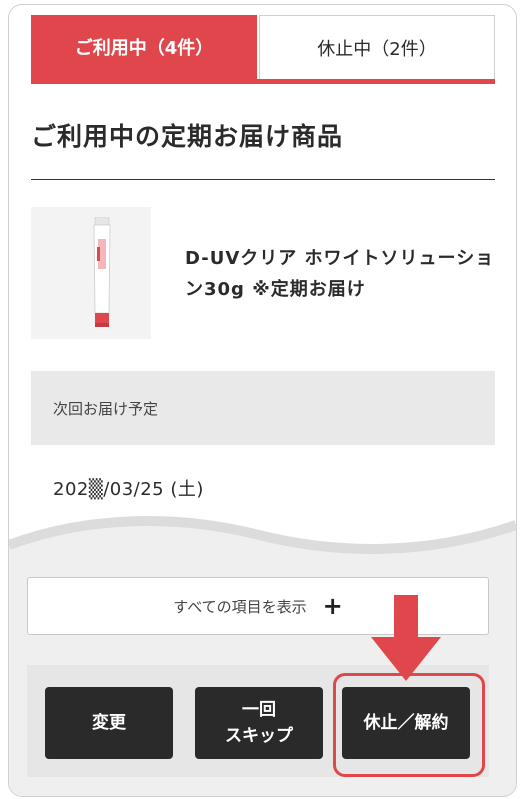 This screenshot has width=523, height=799. What do you see at coordinates (187, 136) in the screenshot?
I see `section-title: ご利用中の定期お届け商品` at bounding box center [187, 136].